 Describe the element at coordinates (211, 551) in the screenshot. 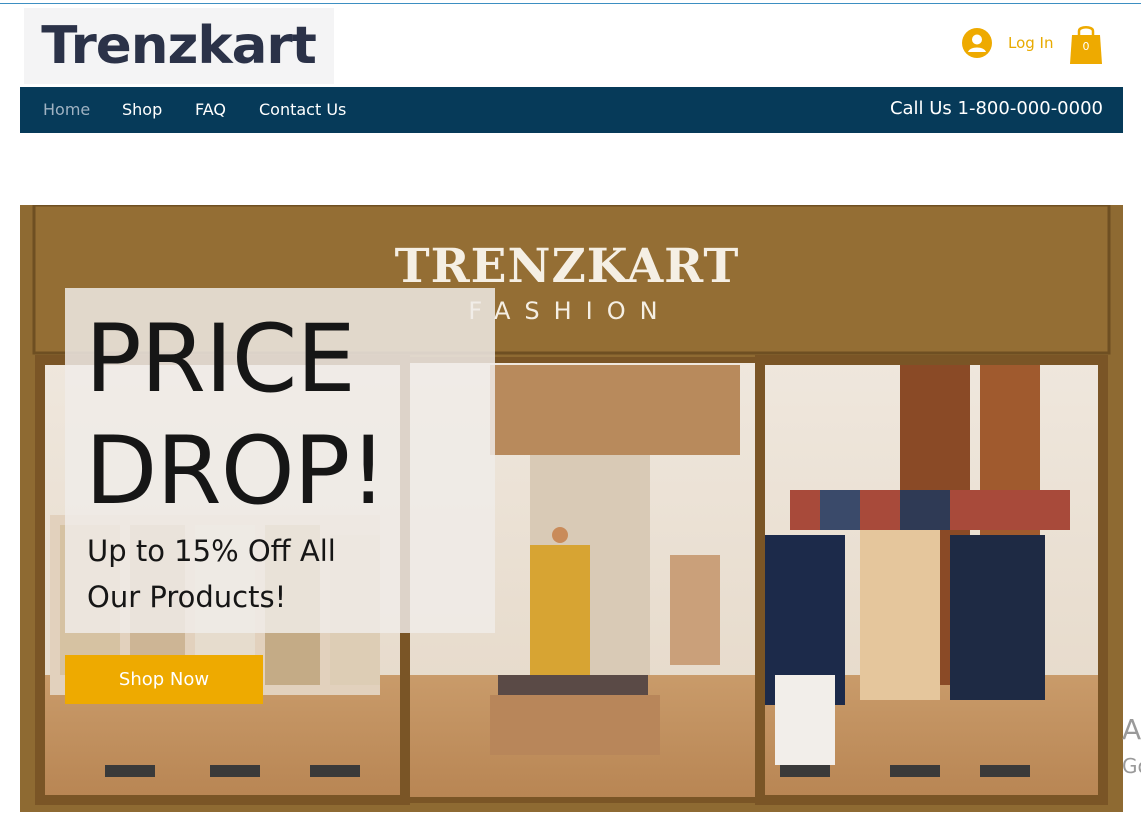

I see `promo-subtitle-line-1: Up to 15% Off All` at that location.